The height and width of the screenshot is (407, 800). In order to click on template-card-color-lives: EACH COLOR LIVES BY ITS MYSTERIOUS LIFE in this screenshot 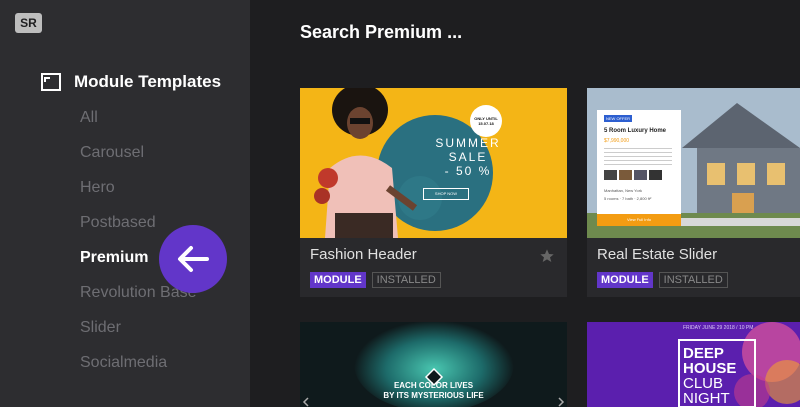, I will do `click(433, 364)`.